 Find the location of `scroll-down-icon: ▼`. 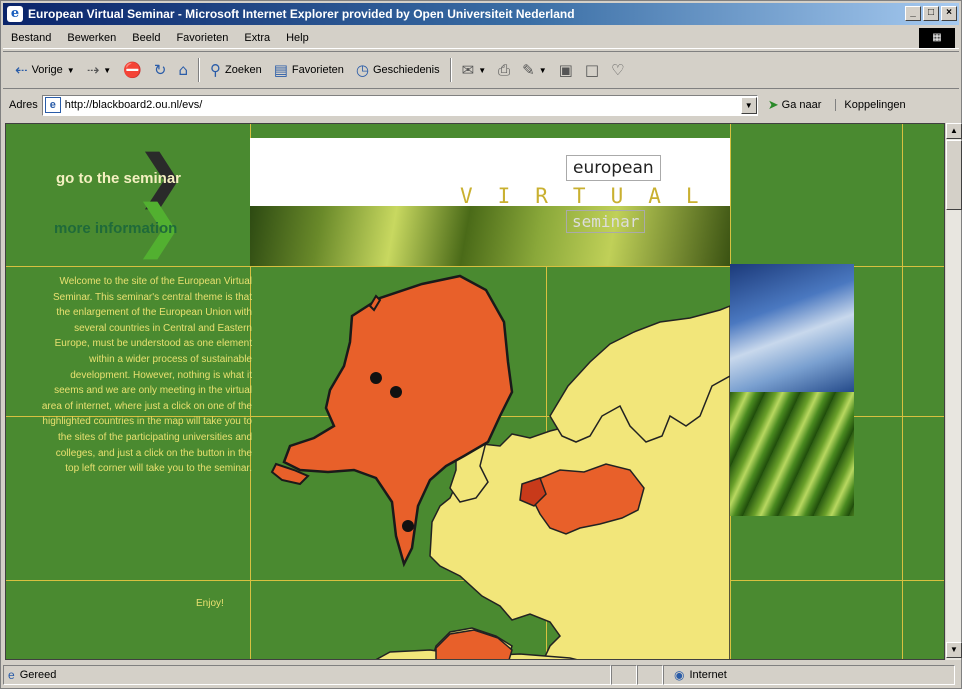

scroll-down-icon: ▼ is located at coordinates (954, 650).